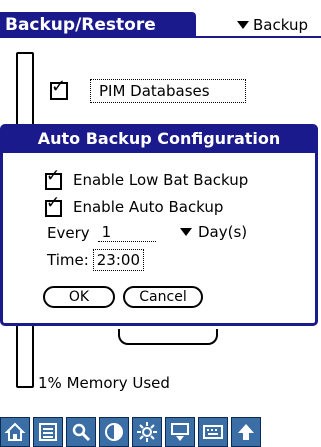  I want to click on dialog-title: Auto Backup Configuration, so click(159, 140).